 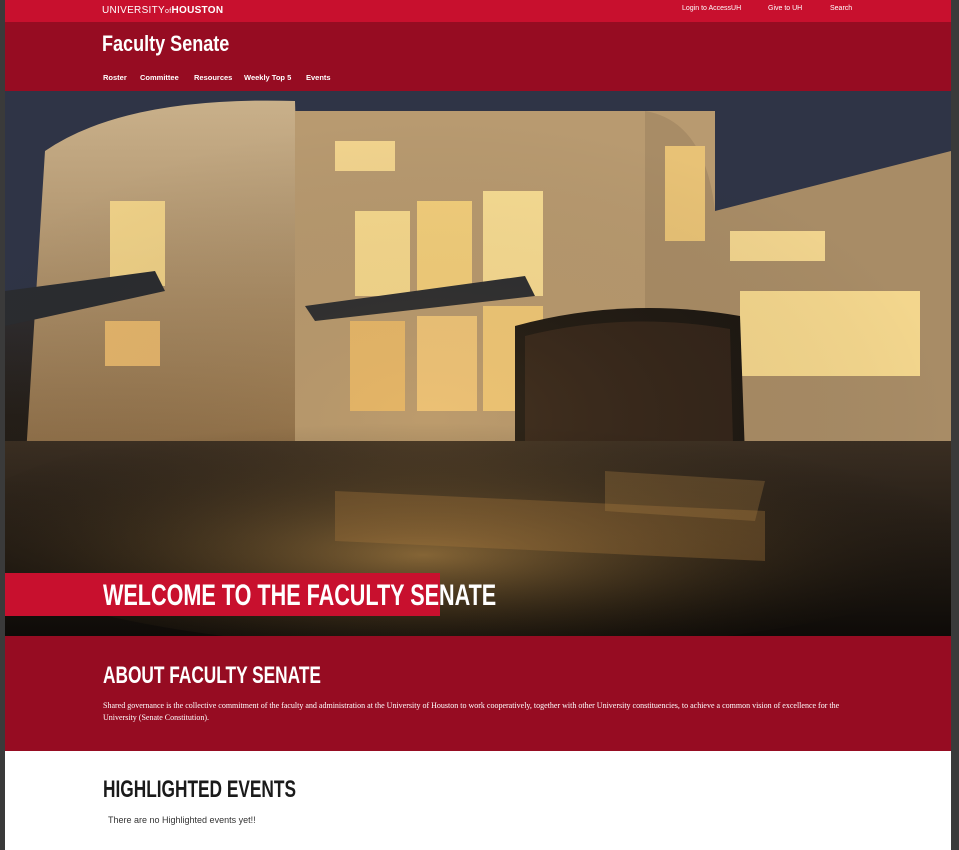 What do you see at coordinates (134, 10) in the screenshot?
I see `logo-university-text: UNIVERSITY` at bounding box center [134, 10].